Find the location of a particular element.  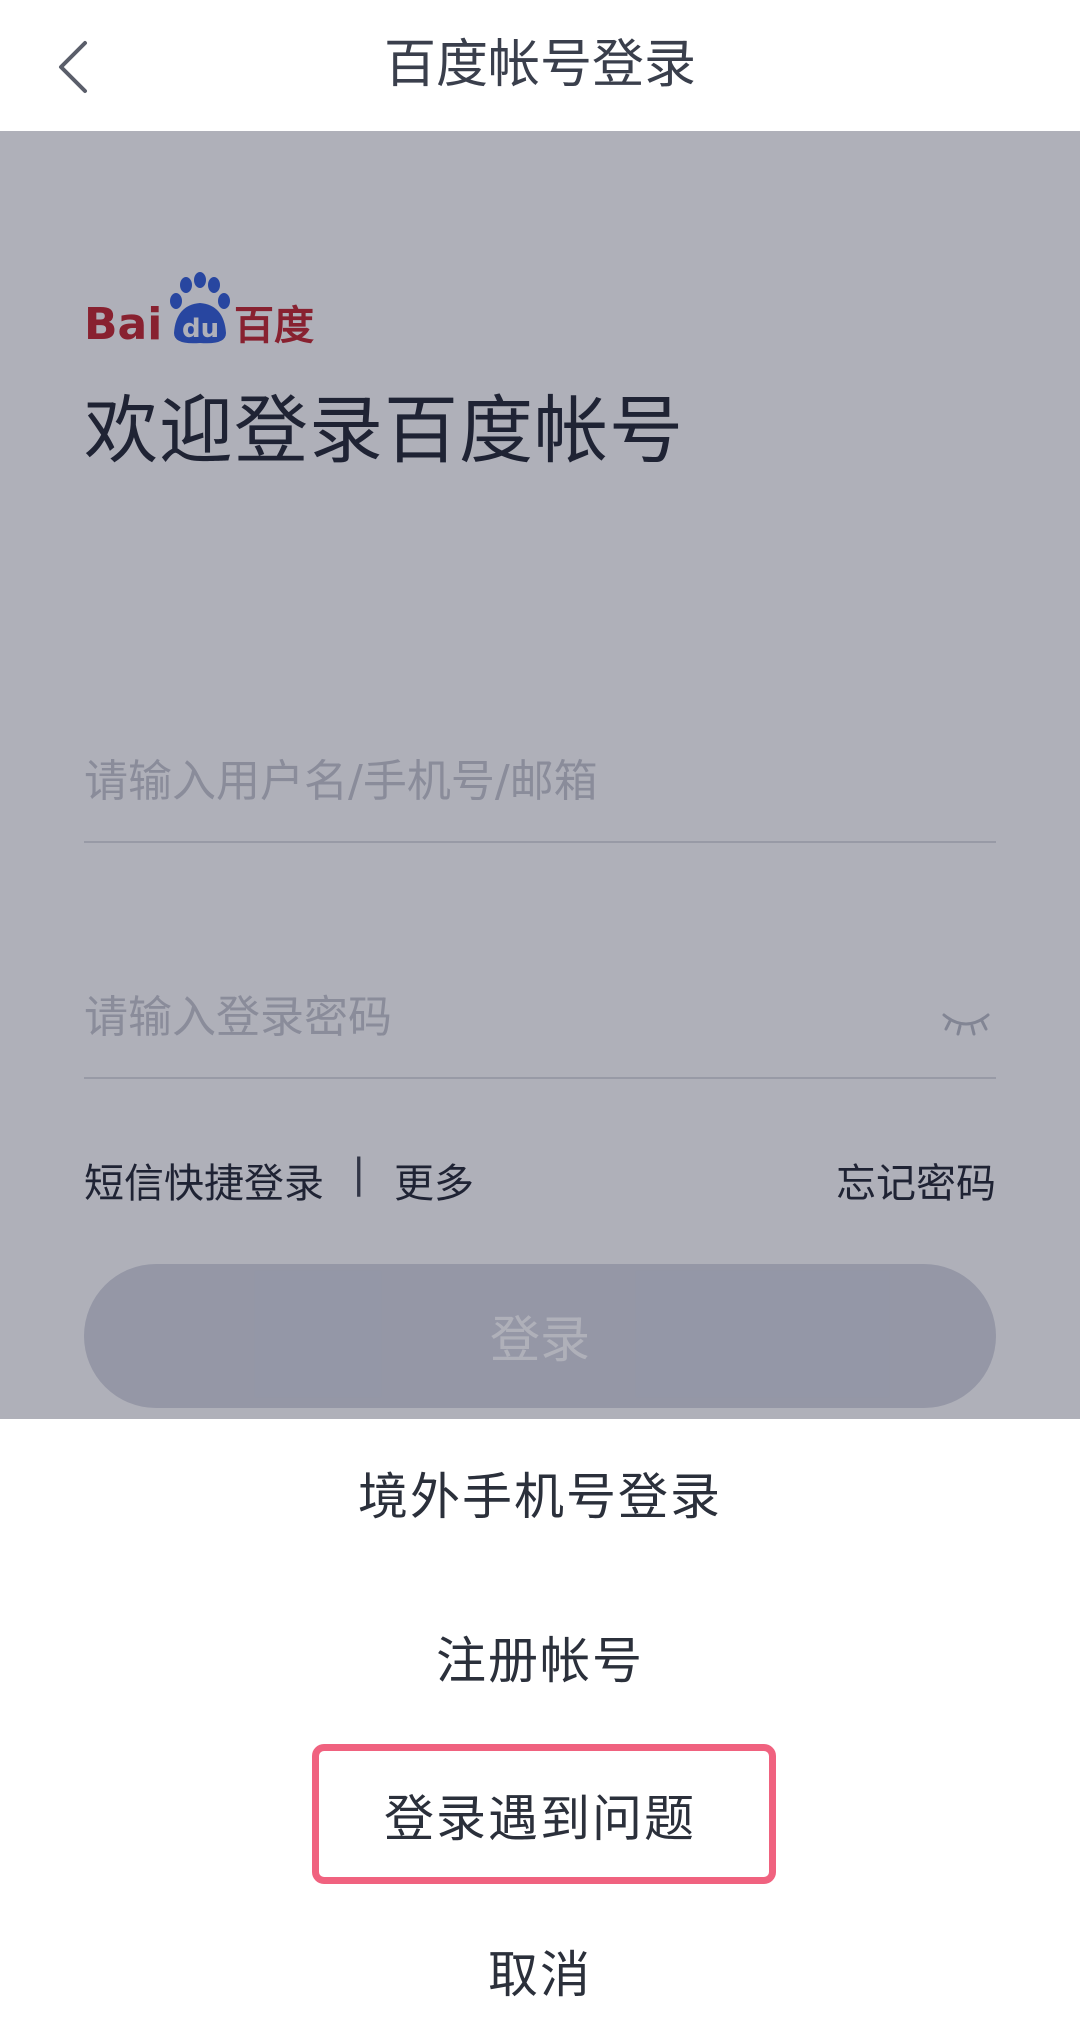

register-account-option: 注册帐号 is located at coordinates (540, 1657).